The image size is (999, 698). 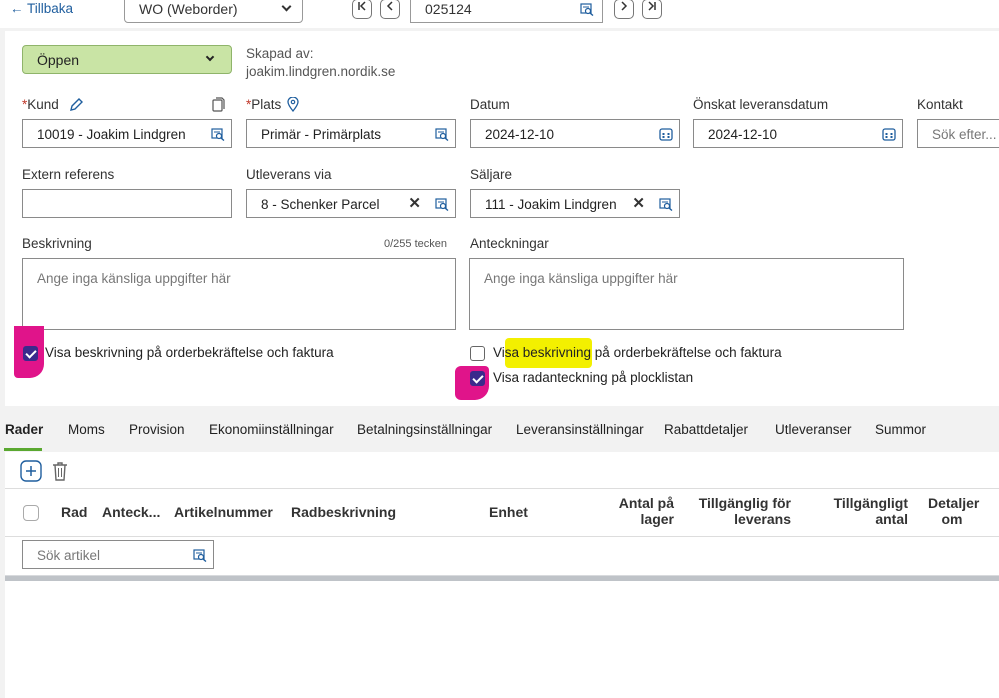 I want to click on col-enhet: Enhet, so click(x=508, y=512).